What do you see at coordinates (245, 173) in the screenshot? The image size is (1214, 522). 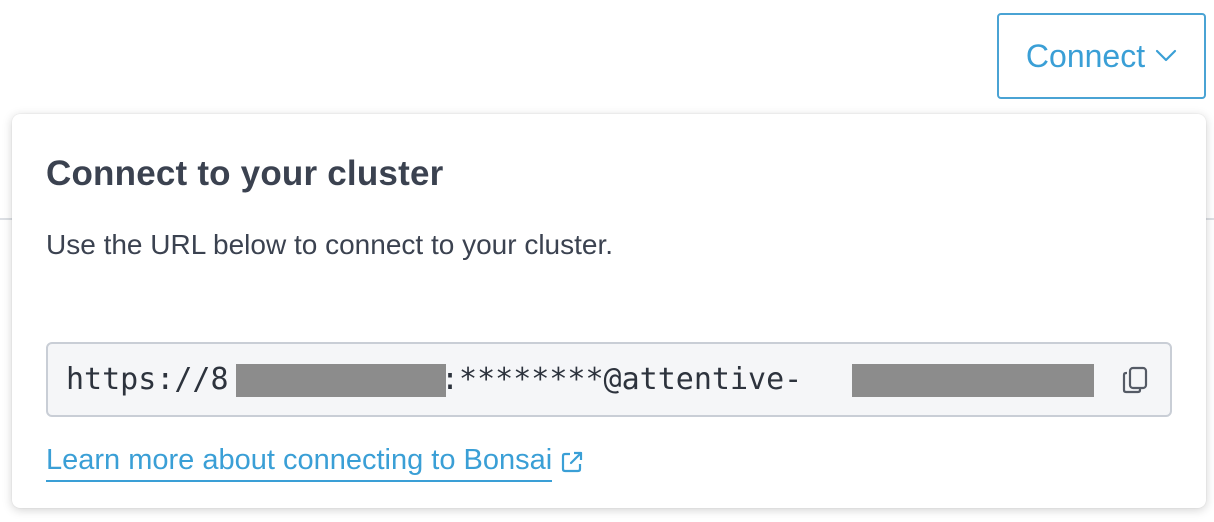 I see `popover-title: Connect to your cluster` at bounding box center [245, 173].